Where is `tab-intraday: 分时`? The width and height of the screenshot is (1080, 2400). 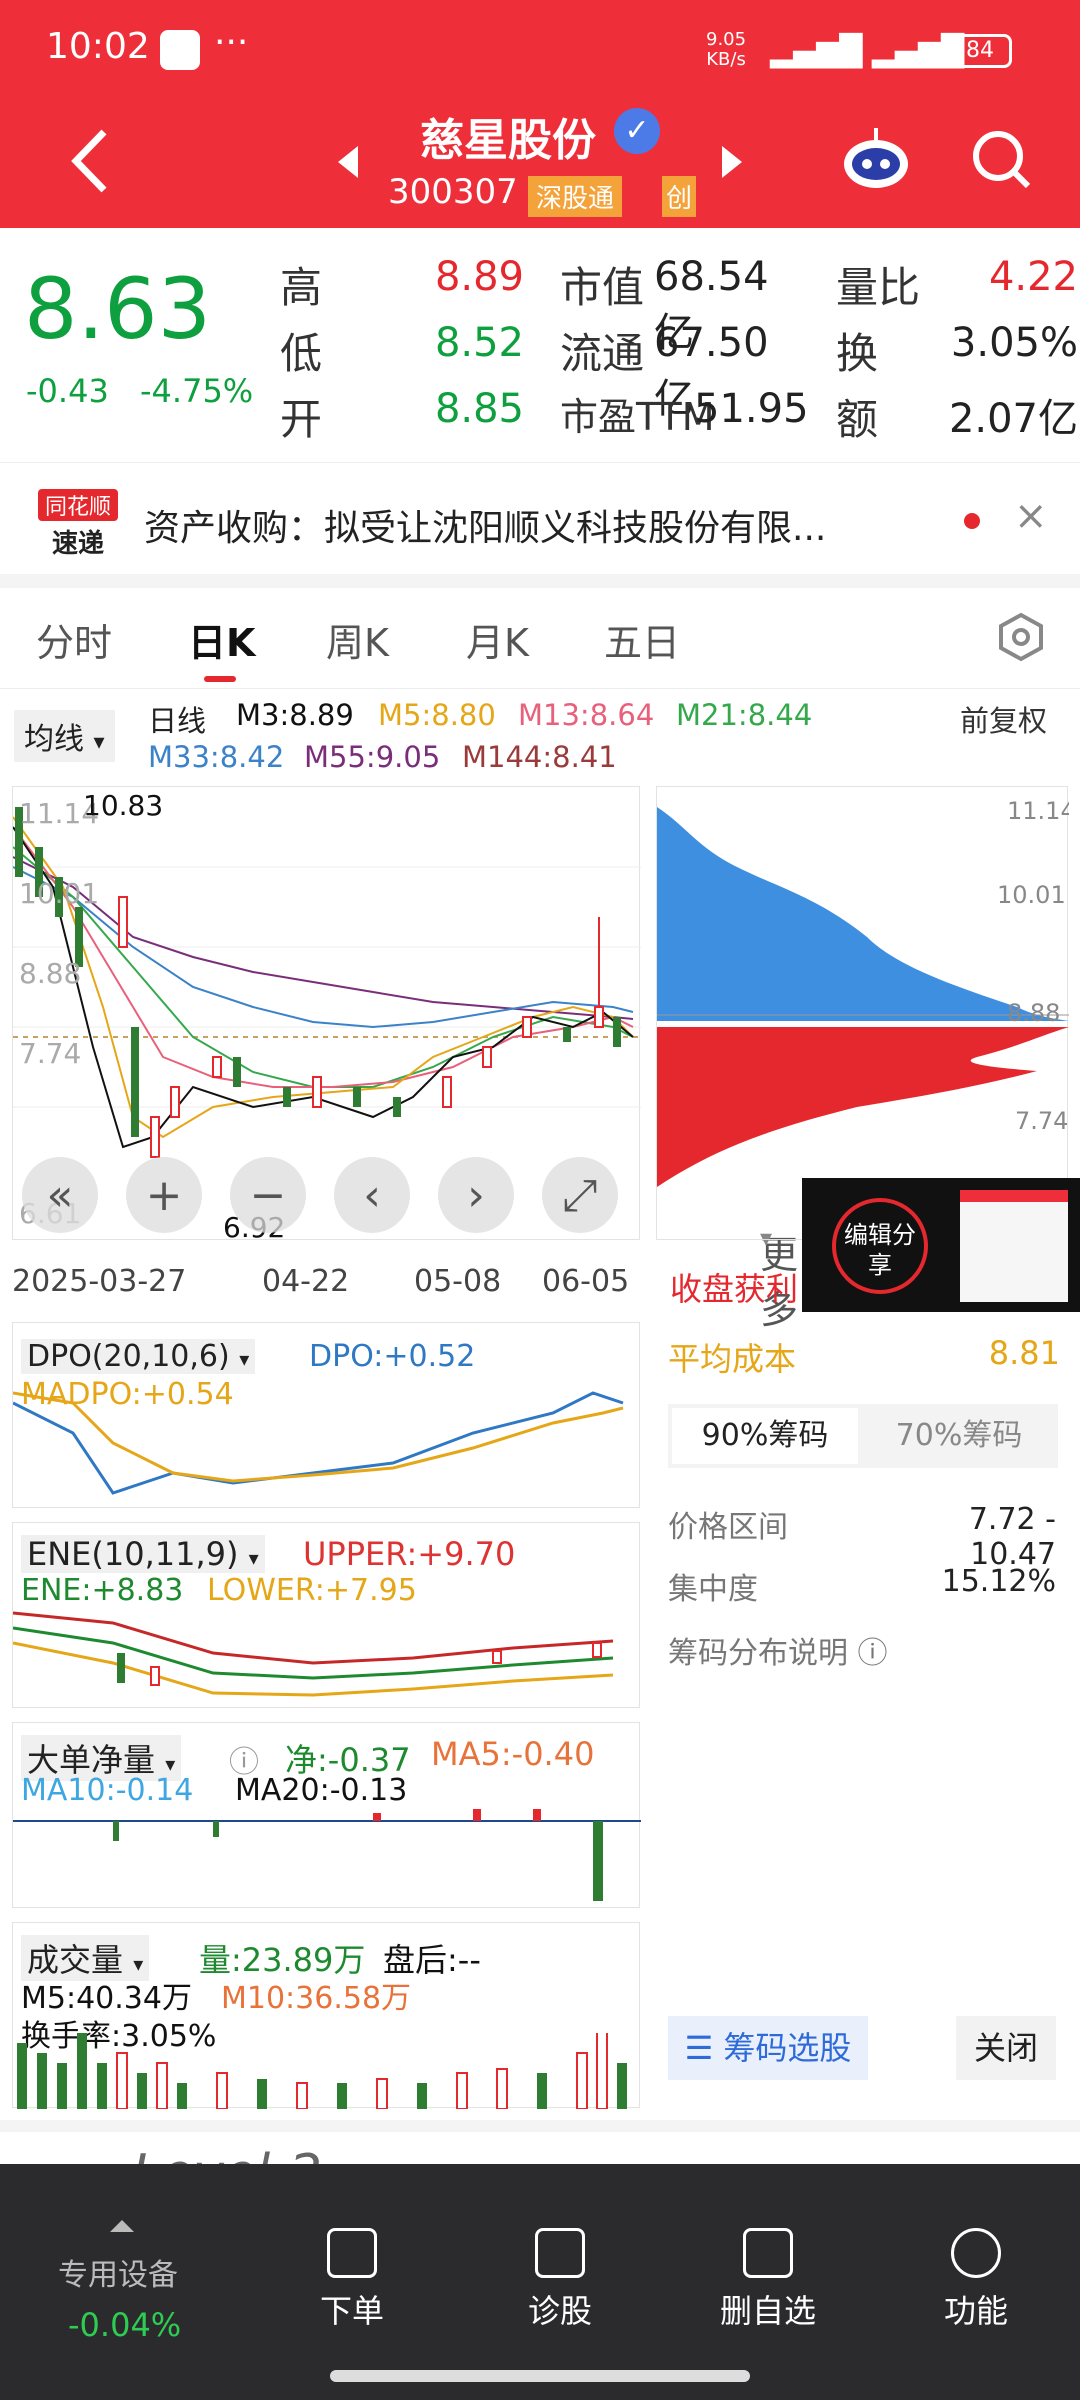
tab-intraday: 分时 is located at coordinates (74, 639).